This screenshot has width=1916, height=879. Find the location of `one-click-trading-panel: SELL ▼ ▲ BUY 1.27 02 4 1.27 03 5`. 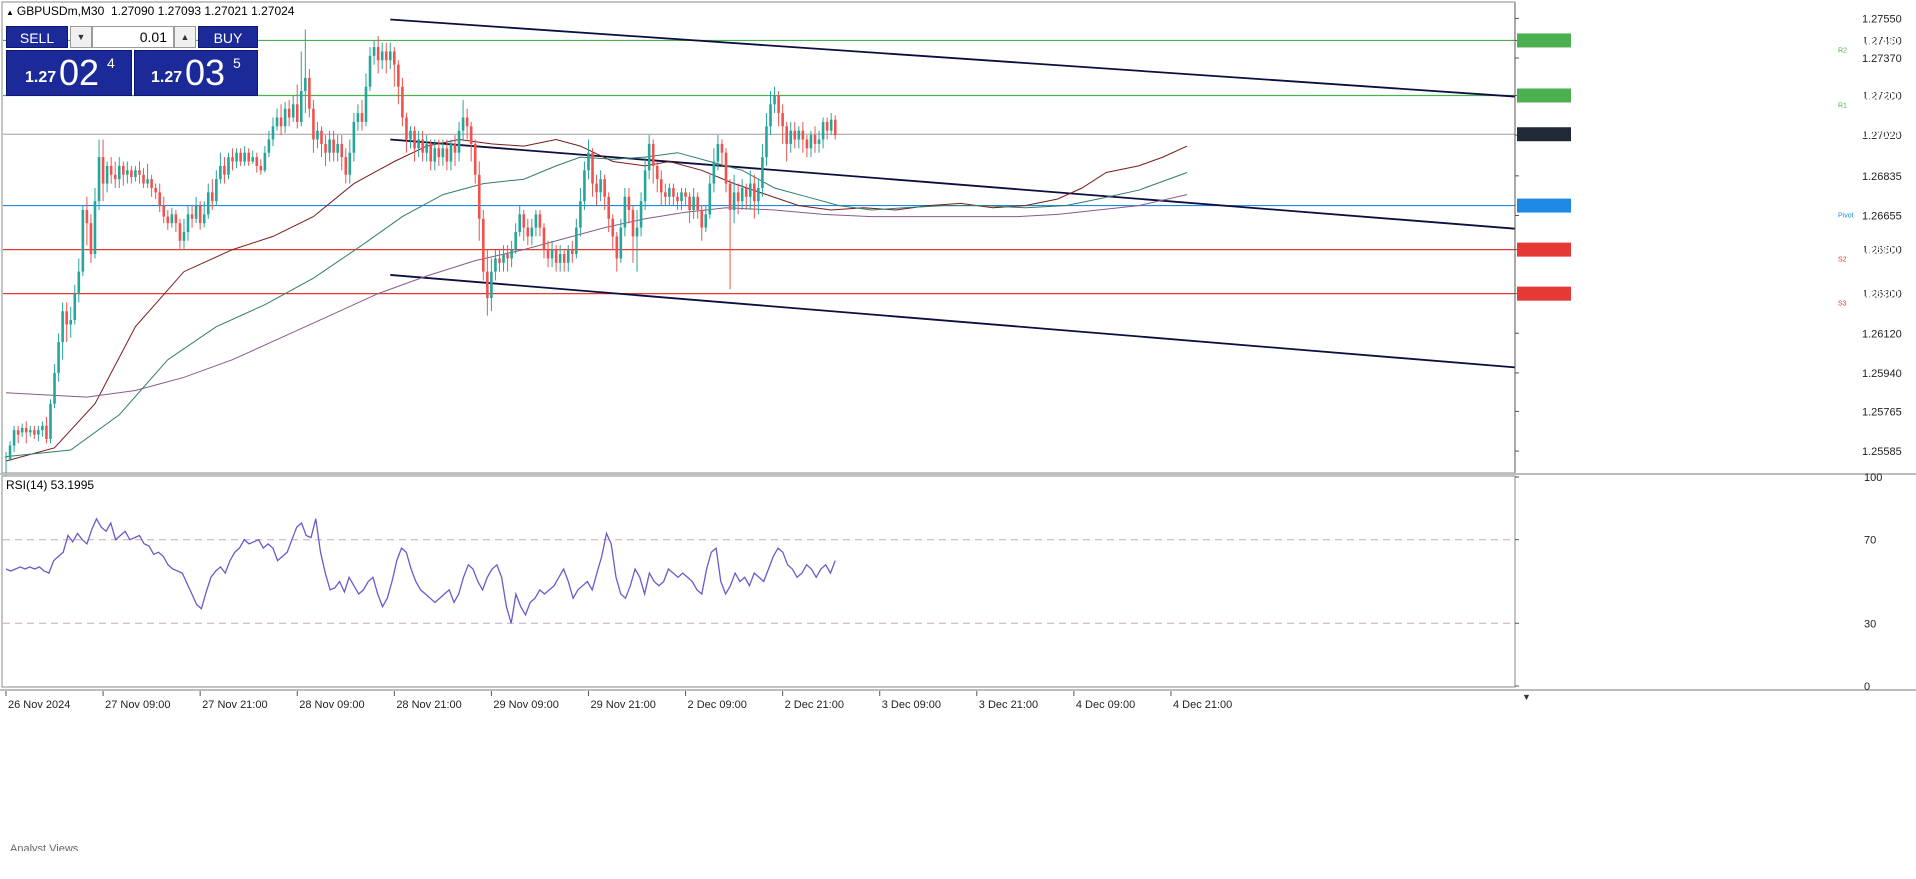

one-click-trading-panel: SELL ▼ ▲ BUY 1.27 02 4 1.27 03 5 is located at coordinates (132, 61).